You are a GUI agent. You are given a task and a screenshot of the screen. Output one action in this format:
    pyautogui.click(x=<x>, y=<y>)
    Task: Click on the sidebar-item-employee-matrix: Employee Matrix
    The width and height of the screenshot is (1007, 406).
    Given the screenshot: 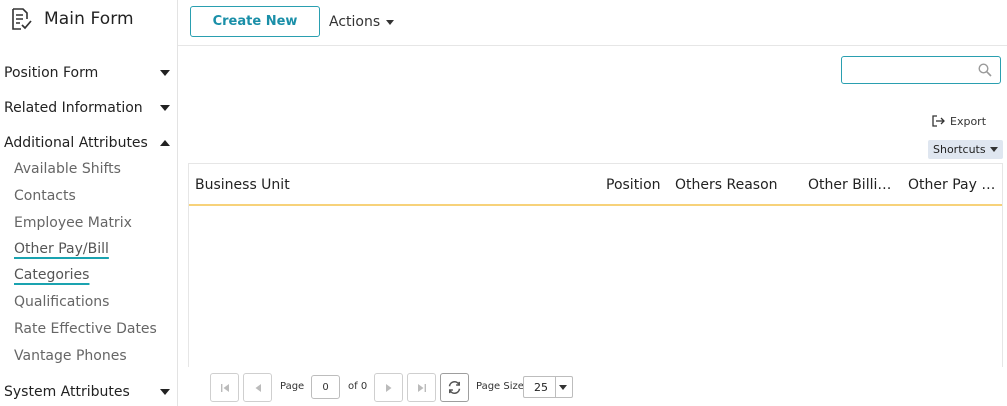 What is the action you would take?
    pyautogui.click(x=73, y=223)
    